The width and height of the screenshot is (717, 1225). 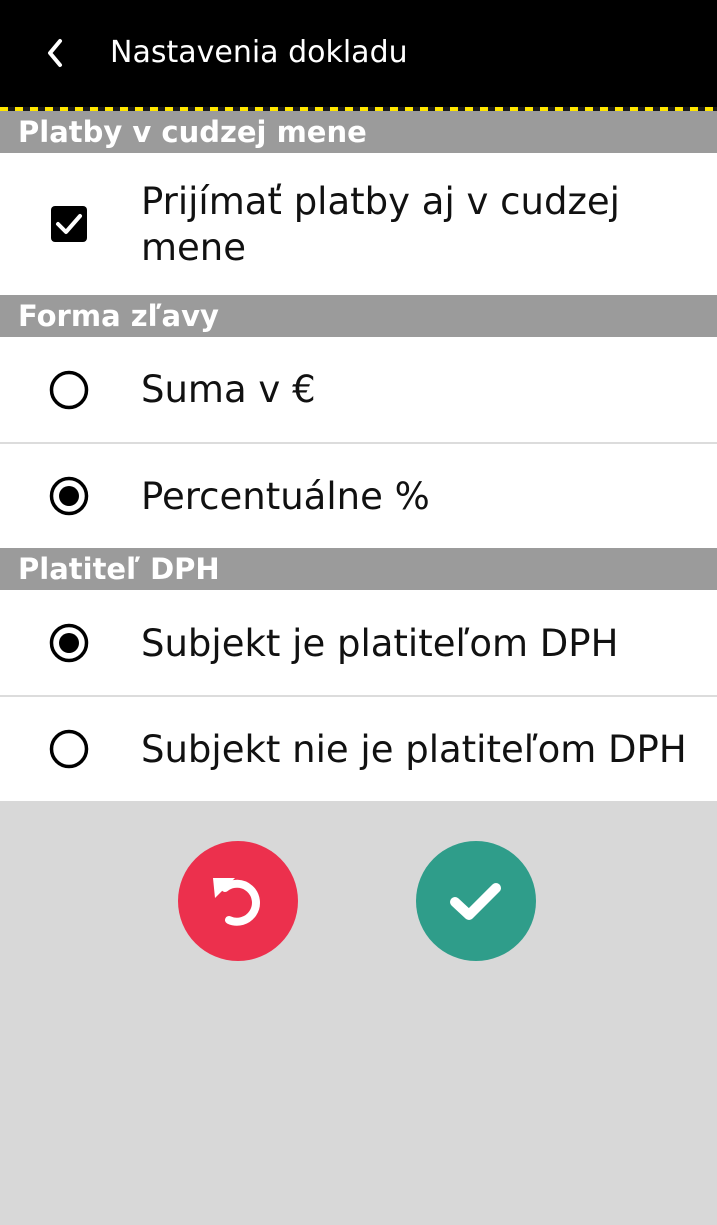 I want to click on reset-button, so click(x=238, y=901).